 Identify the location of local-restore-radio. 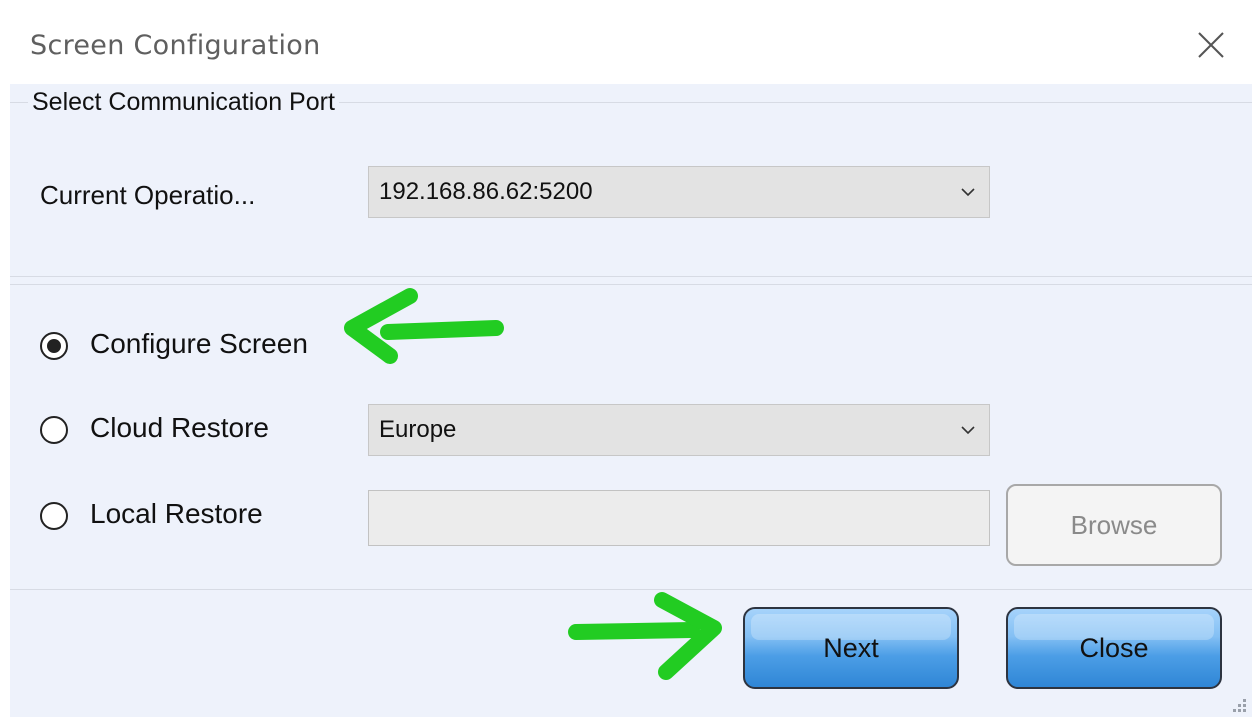
(54, 516).